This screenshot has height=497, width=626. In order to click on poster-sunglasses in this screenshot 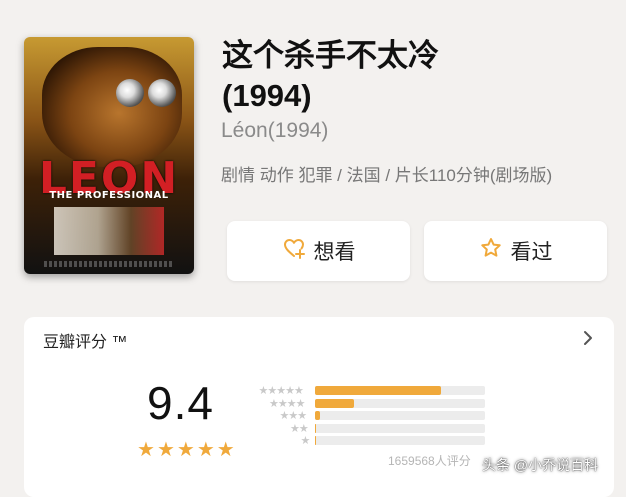, I will do `click(148, 94)`.